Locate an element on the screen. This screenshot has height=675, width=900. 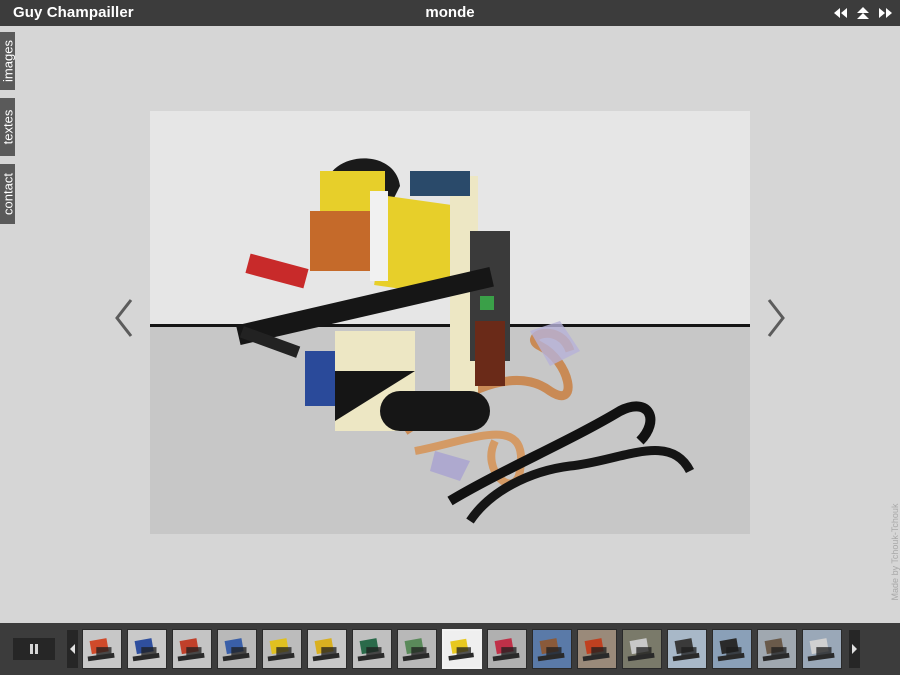
next-image-button is located at coordinates (776, 318).